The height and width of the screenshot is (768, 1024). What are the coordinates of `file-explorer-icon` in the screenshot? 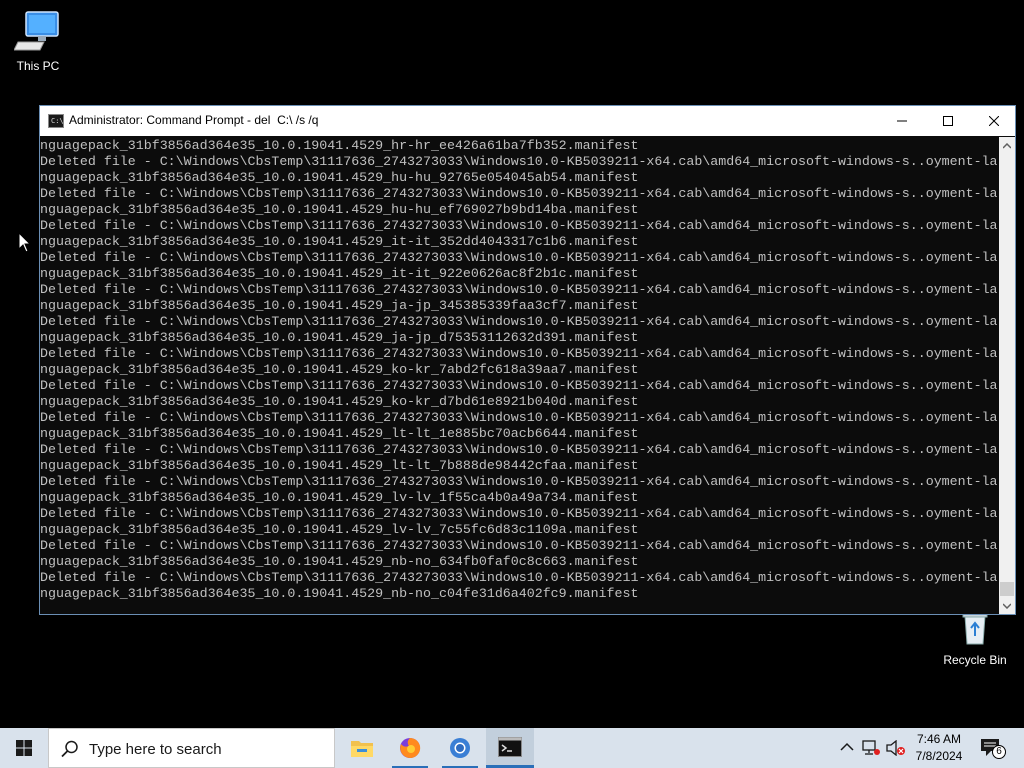 It's located at (362, 749).